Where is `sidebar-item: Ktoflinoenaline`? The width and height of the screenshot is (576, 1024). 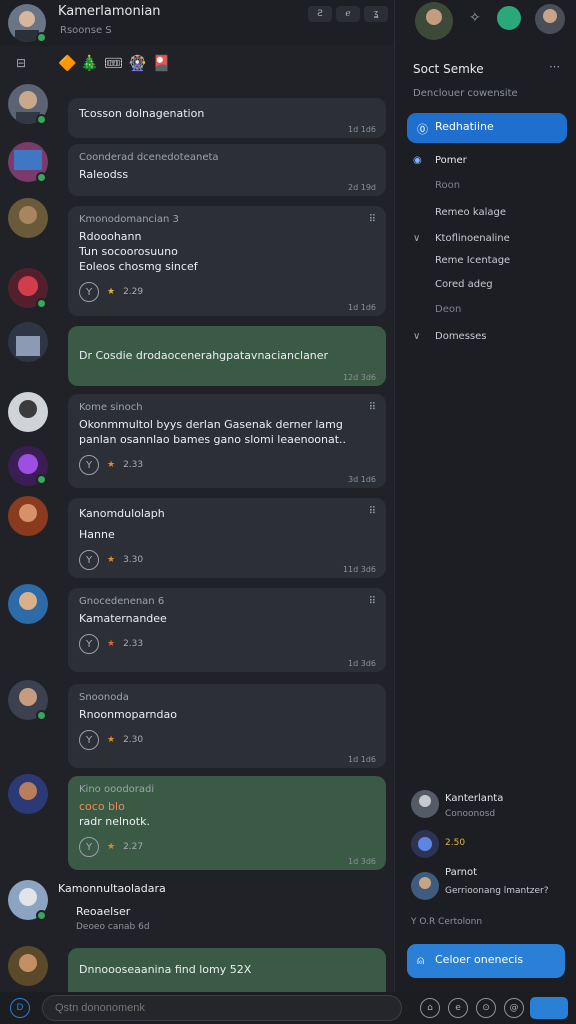
sidebar-item: Ktoflinoenaline is located at coordinates (472, 238).